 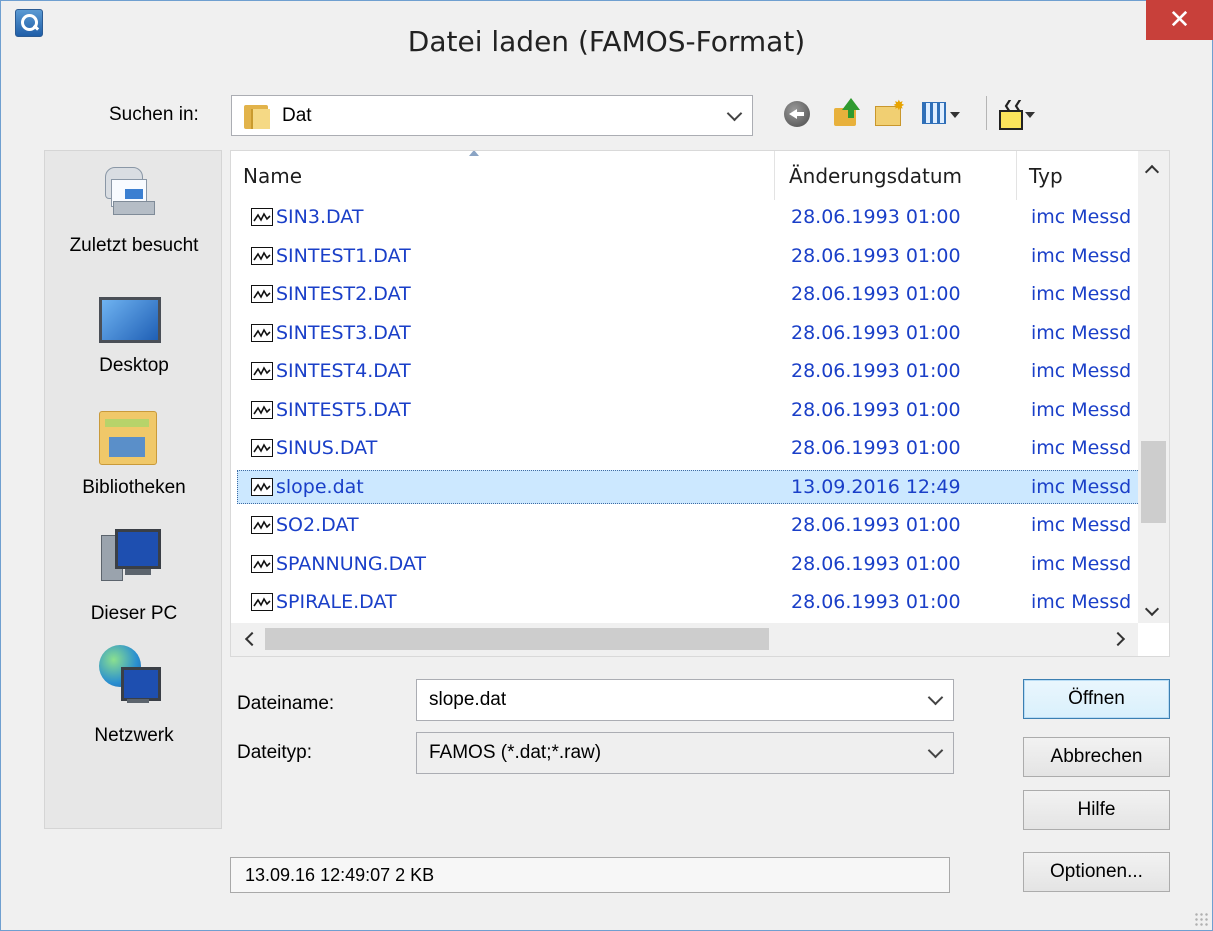 What do you see at coordinates (590, 875) in the screenshot?
I see `status-bar: 13.09.16 12:49:07 2 KB` at bounding box center [590, 875].